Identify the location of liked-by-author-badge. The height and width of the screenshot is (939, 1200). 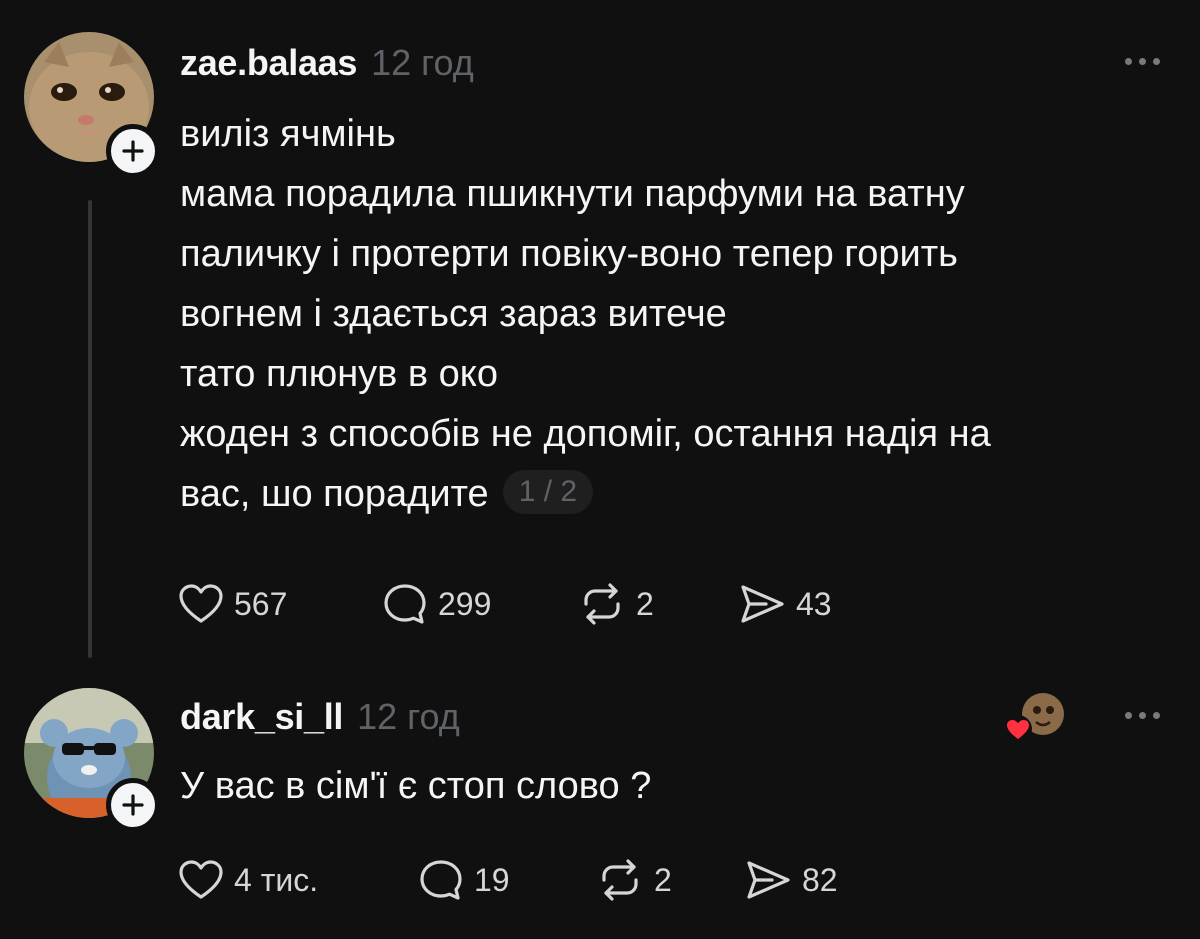
(1035, 717).